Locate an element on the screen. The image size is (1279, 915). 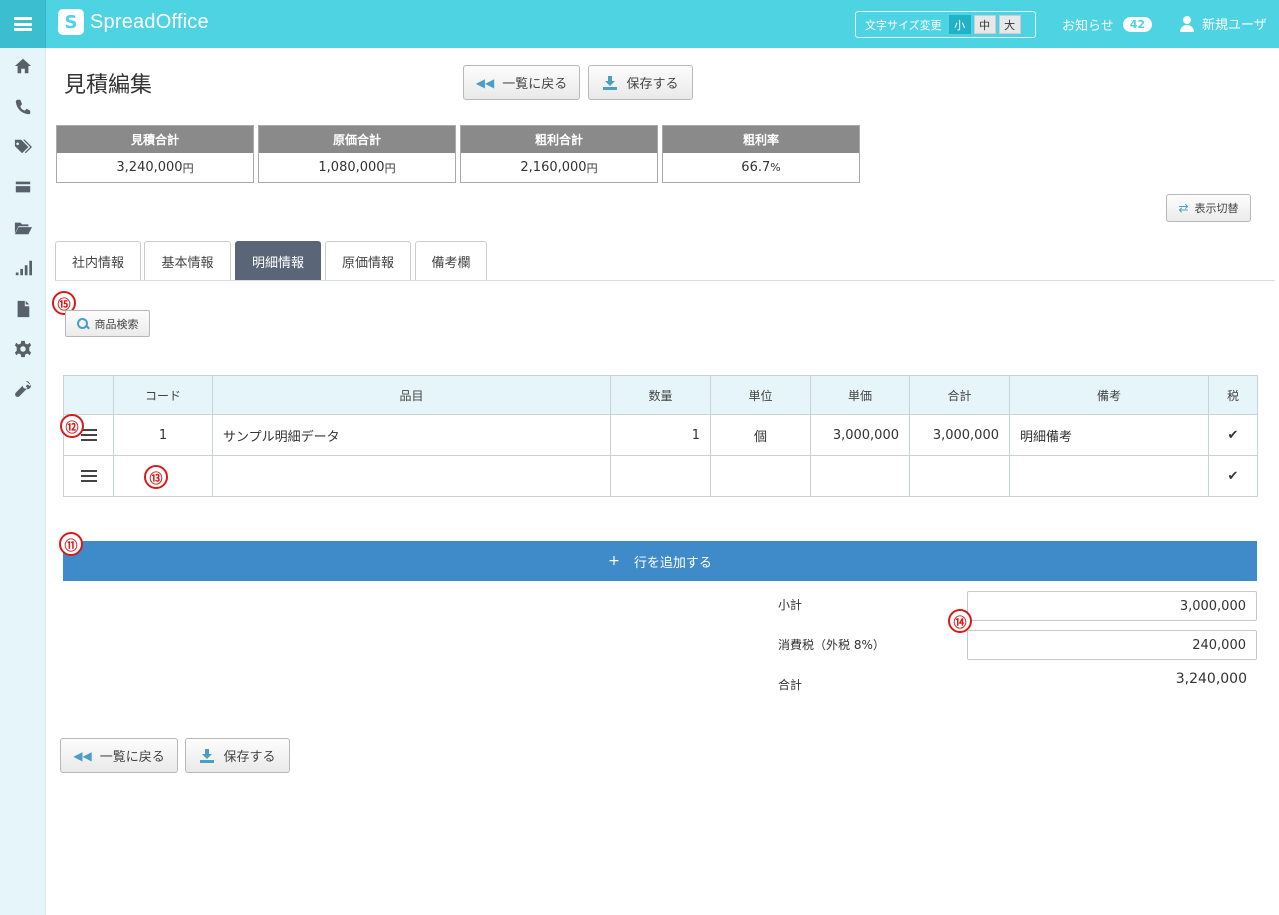
tab-internal-info: 社内情報 is located at coordinates (98, 261).